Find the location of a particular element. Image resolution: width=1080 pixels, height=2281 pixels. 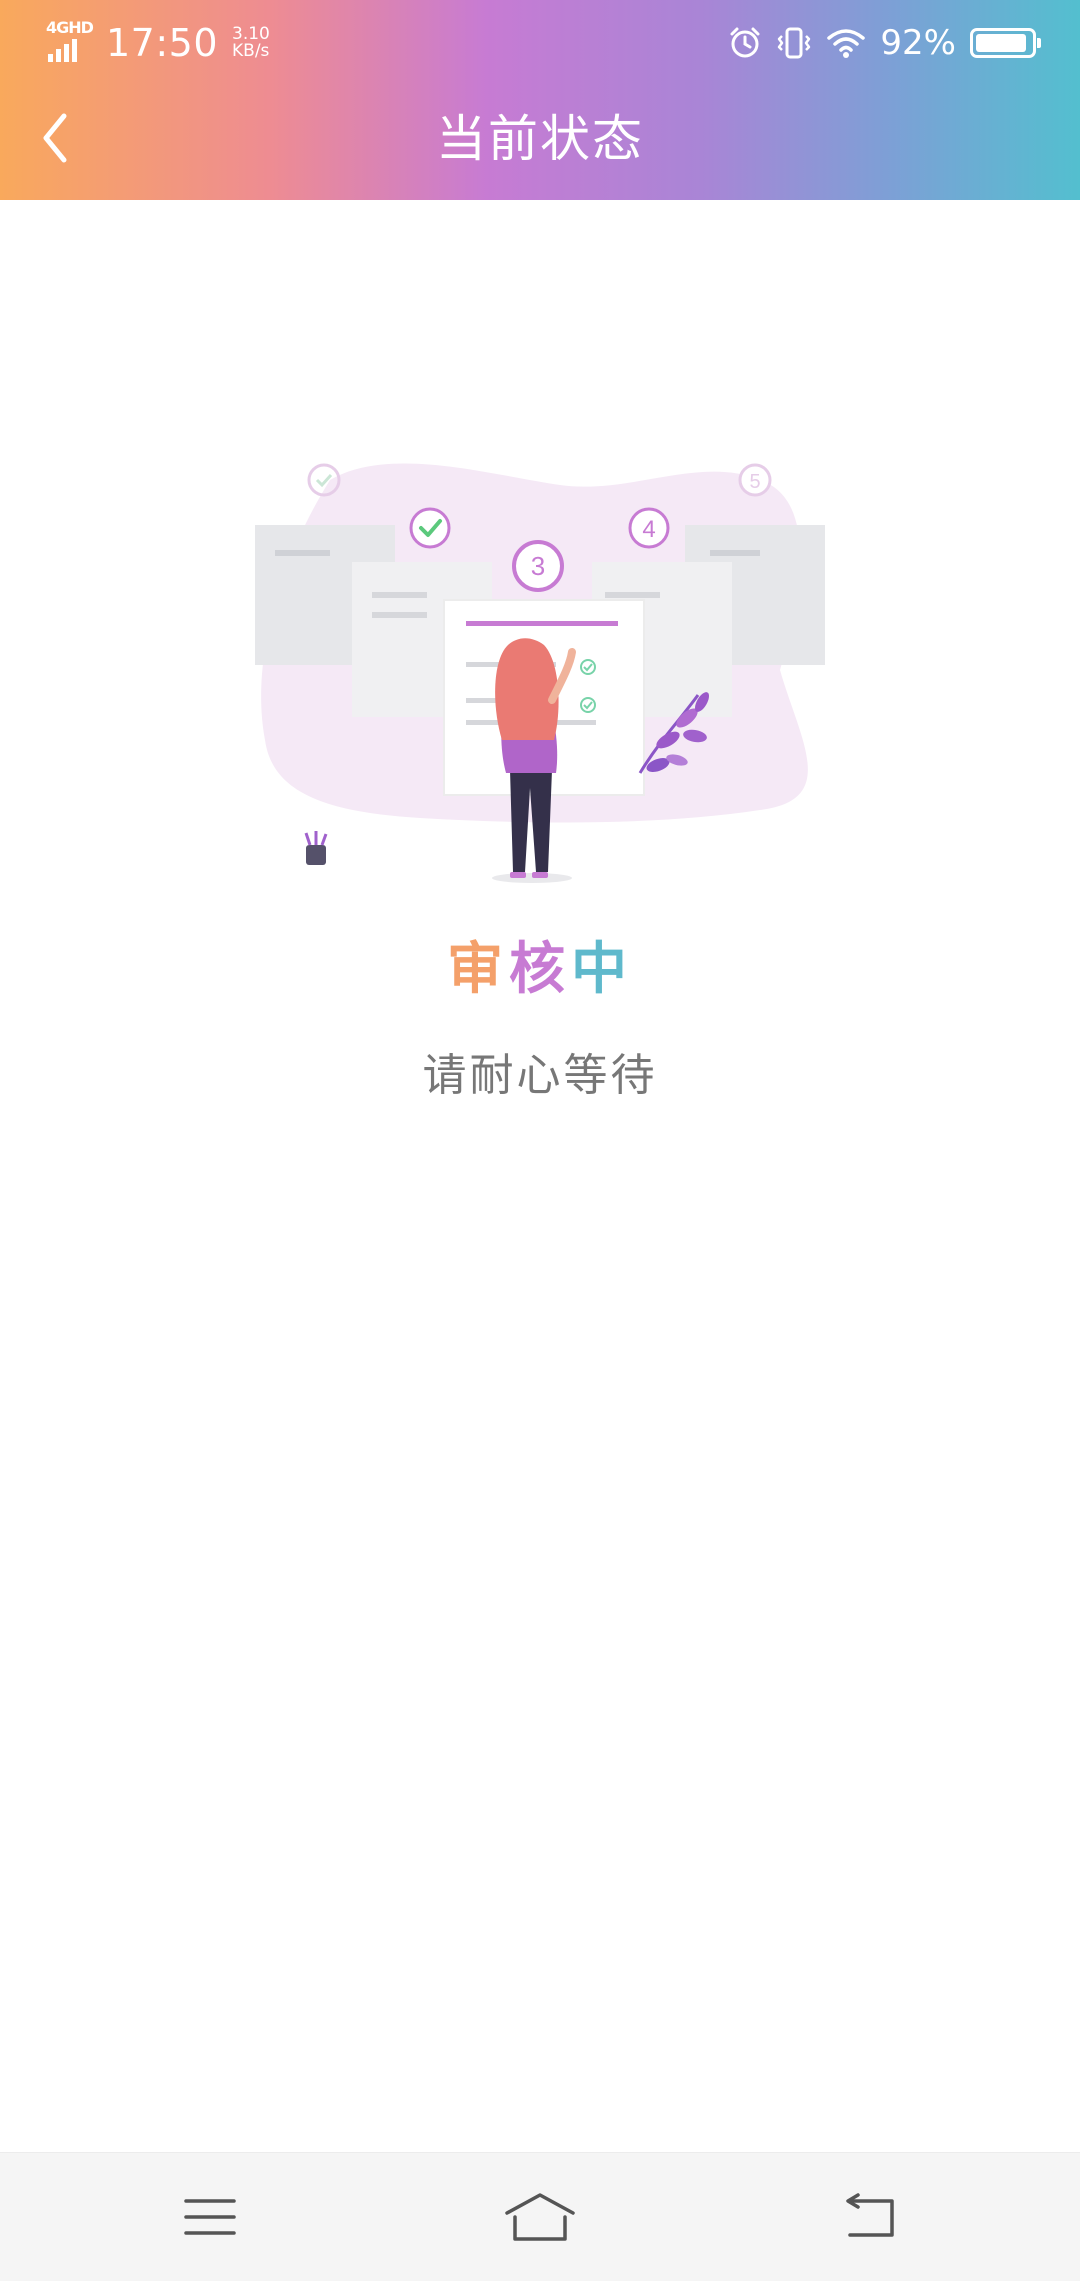

battery-level-fill is located at coordinates (1001, 43).